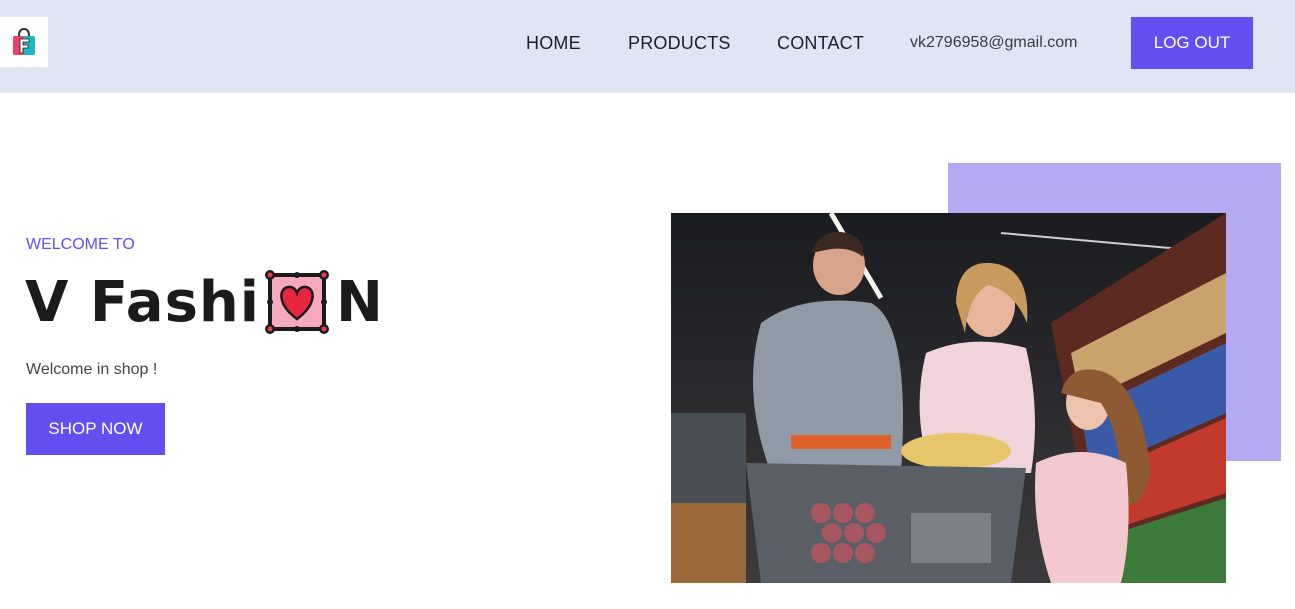  Describe the element at coordinates (679, 43) in the screenshot. I see `nav-products-link: PRODUCTS` at that location.